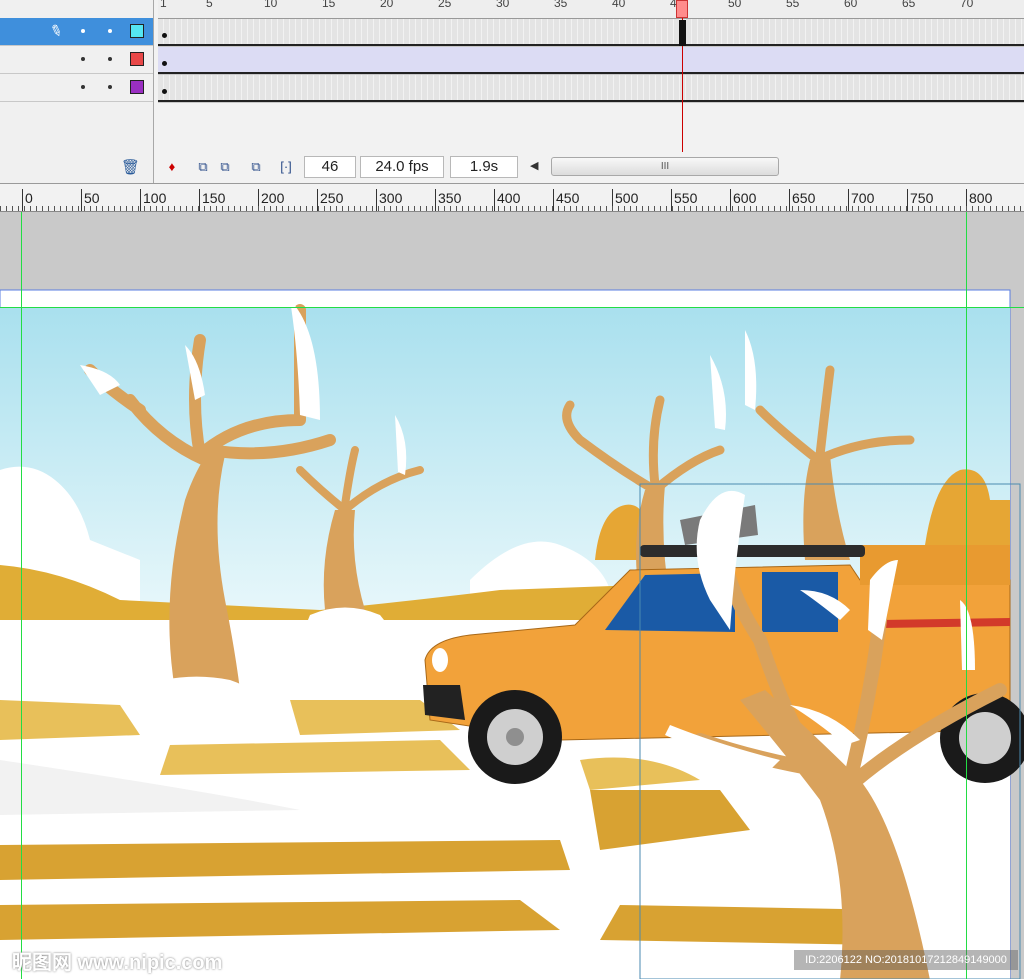 The width and height of the screenshot is (1024, 979). I want to click on horizontal-scrollbar: III, so click(665, 166).